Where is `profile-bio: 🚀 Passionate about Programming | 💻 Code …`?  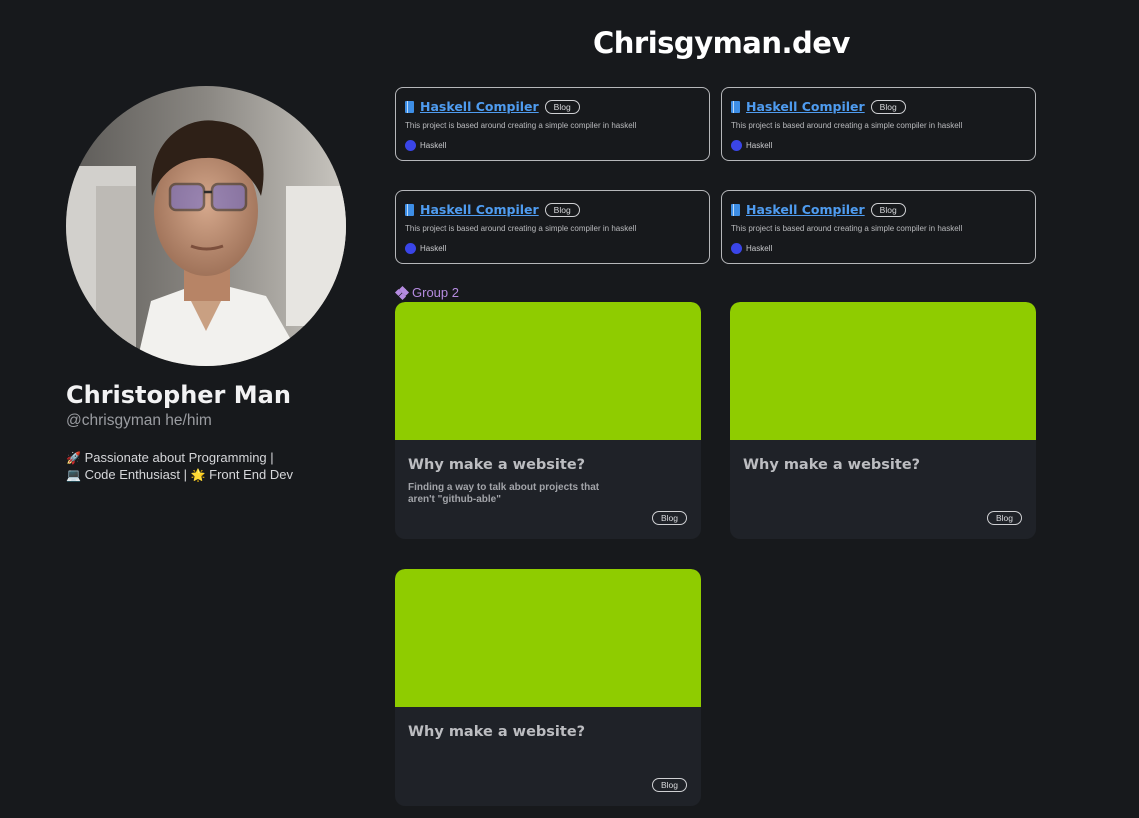
profile-bio: 🚀 Passionate about Programming | 💻 Code … is located at coordinates (196, 466).